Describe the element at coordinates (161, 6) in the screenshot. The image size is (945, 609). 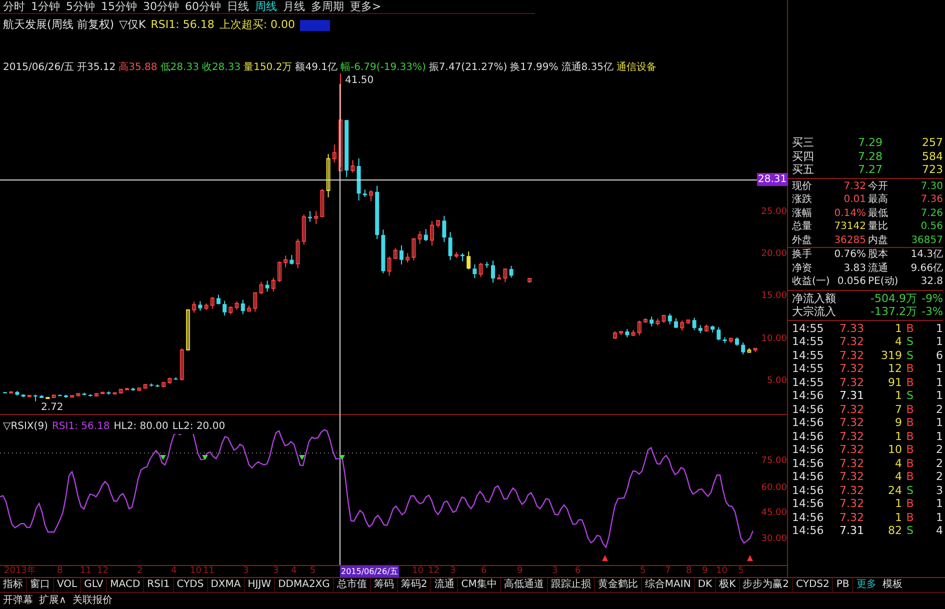
I see `period-tab: 30分钟` at that location.